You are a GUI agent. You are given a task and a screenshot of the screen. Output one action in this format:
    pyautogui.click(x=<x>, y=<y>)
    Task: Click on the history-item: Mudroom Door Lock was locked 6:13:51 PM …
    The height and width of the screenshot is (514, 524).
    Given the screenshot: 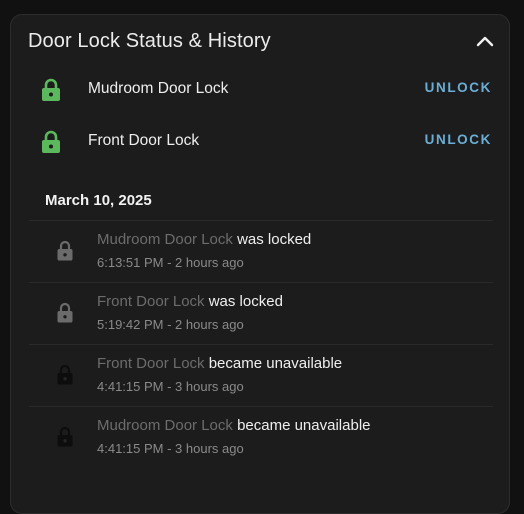 What is the action you would take?
    pyautogui.click(x=261, y=250)
    